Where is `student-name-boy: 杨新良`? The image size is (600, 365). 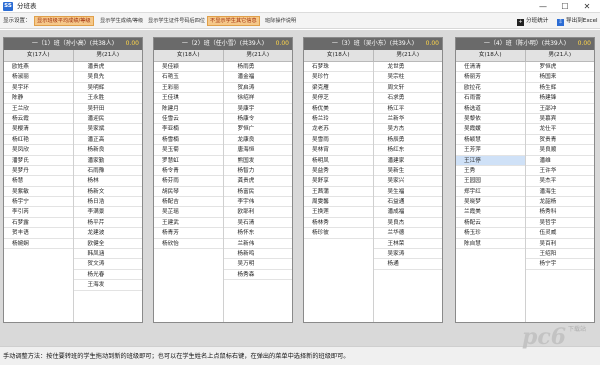
student-name-boy: 杨新良 is located at coordinates (107, 150).